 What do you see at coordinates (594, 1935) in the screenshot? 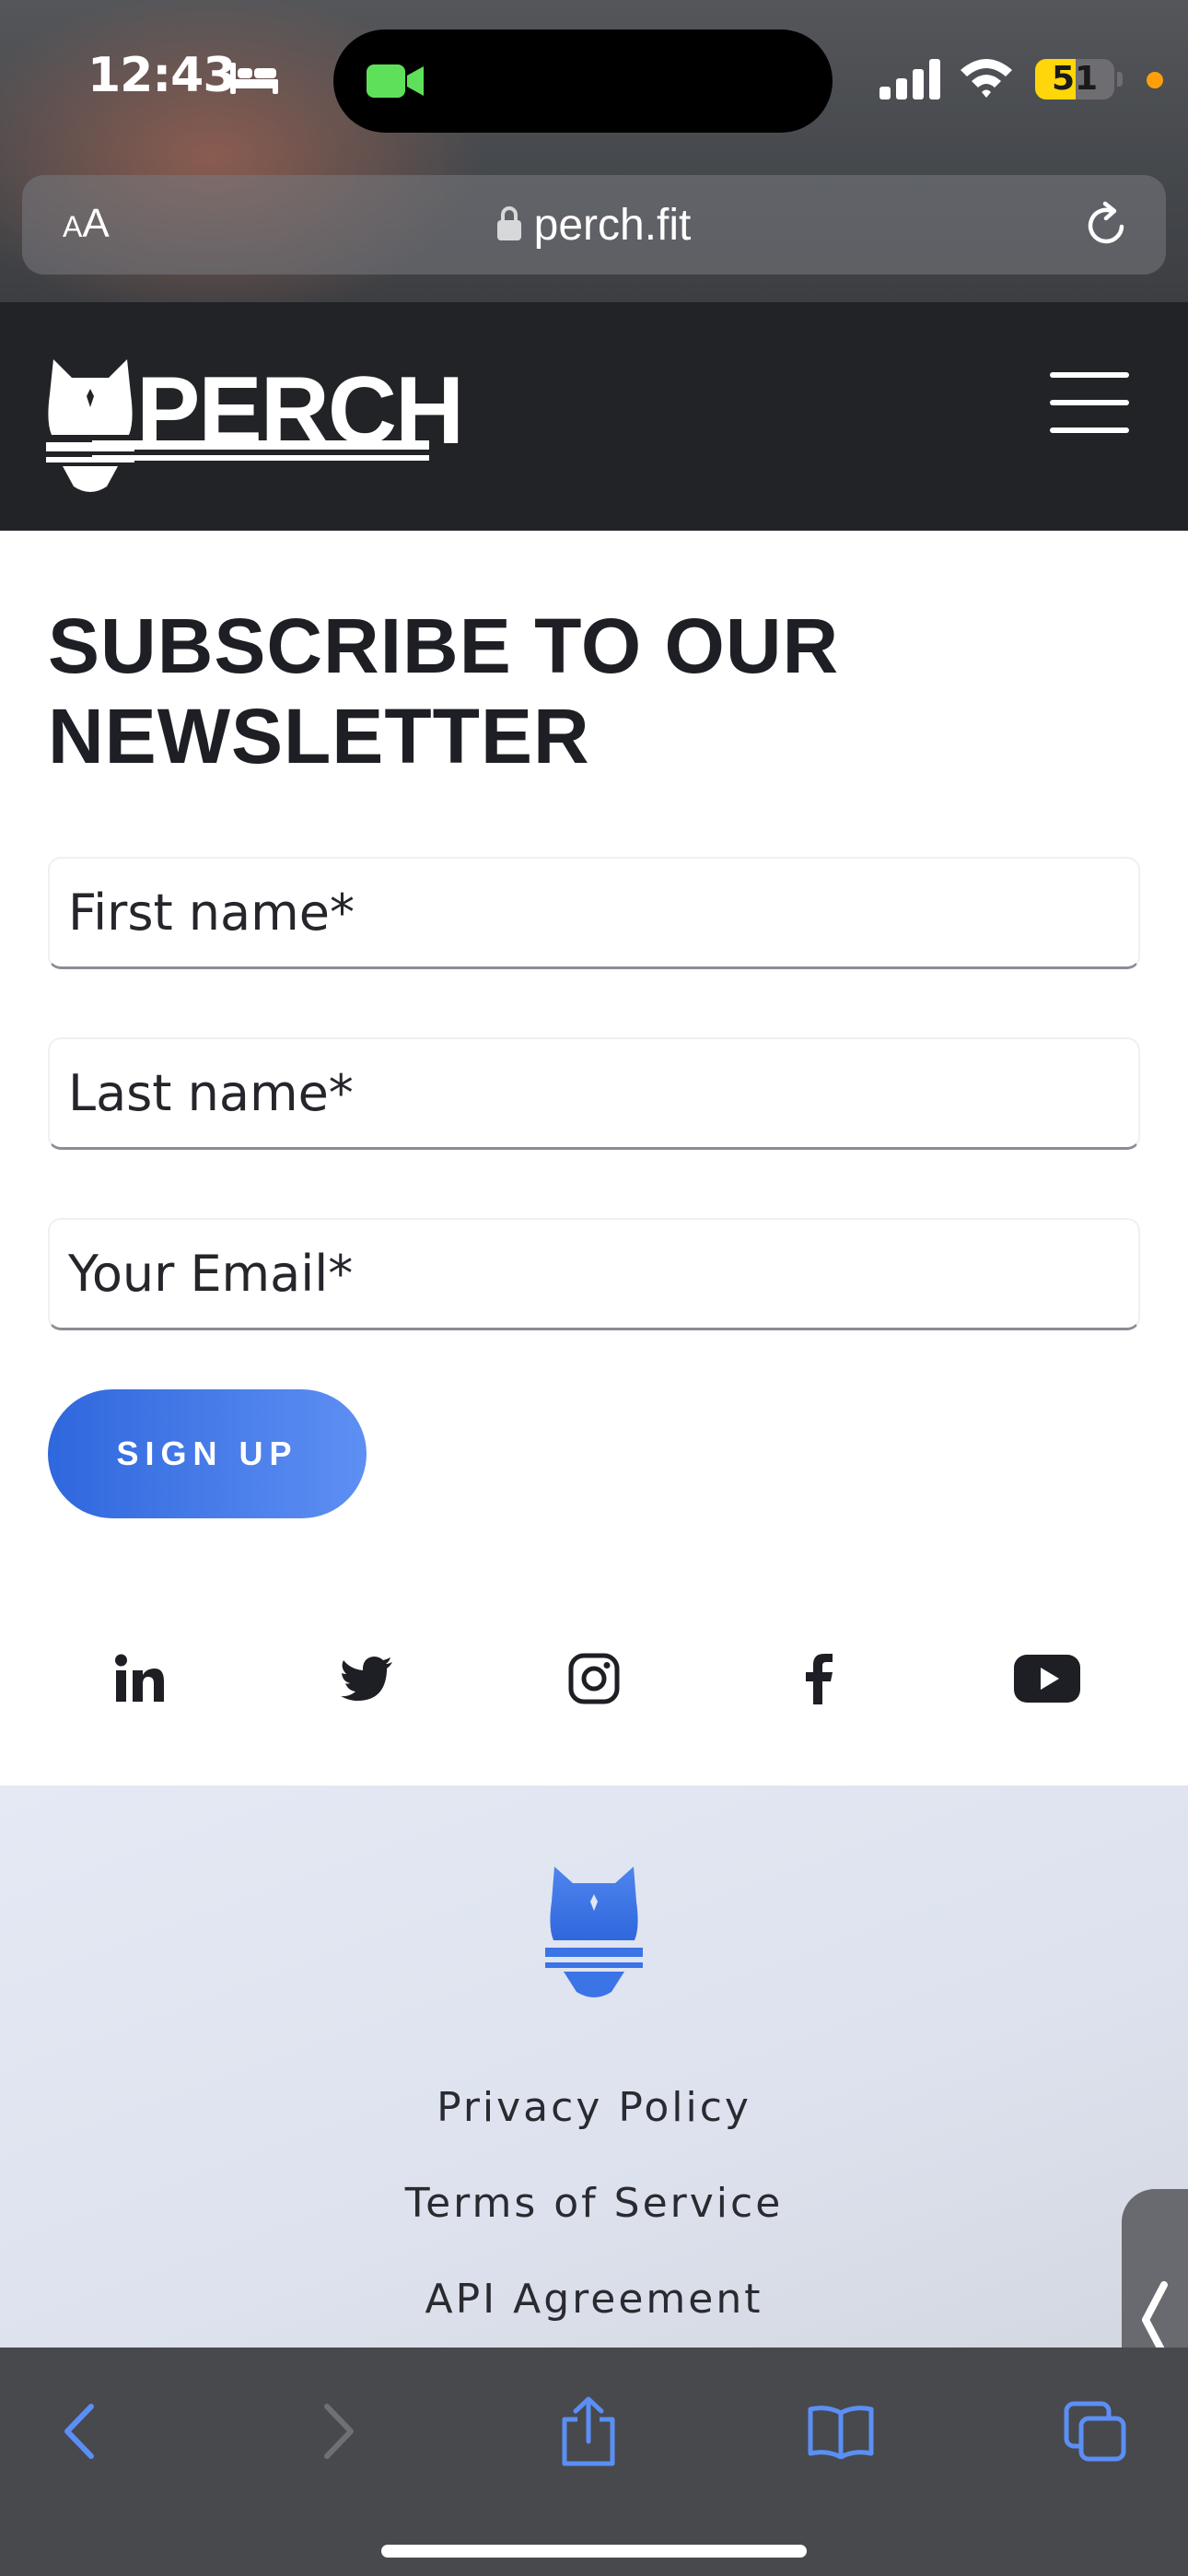
I see `footer-logo-icon` at bounding box center [594, 1935].